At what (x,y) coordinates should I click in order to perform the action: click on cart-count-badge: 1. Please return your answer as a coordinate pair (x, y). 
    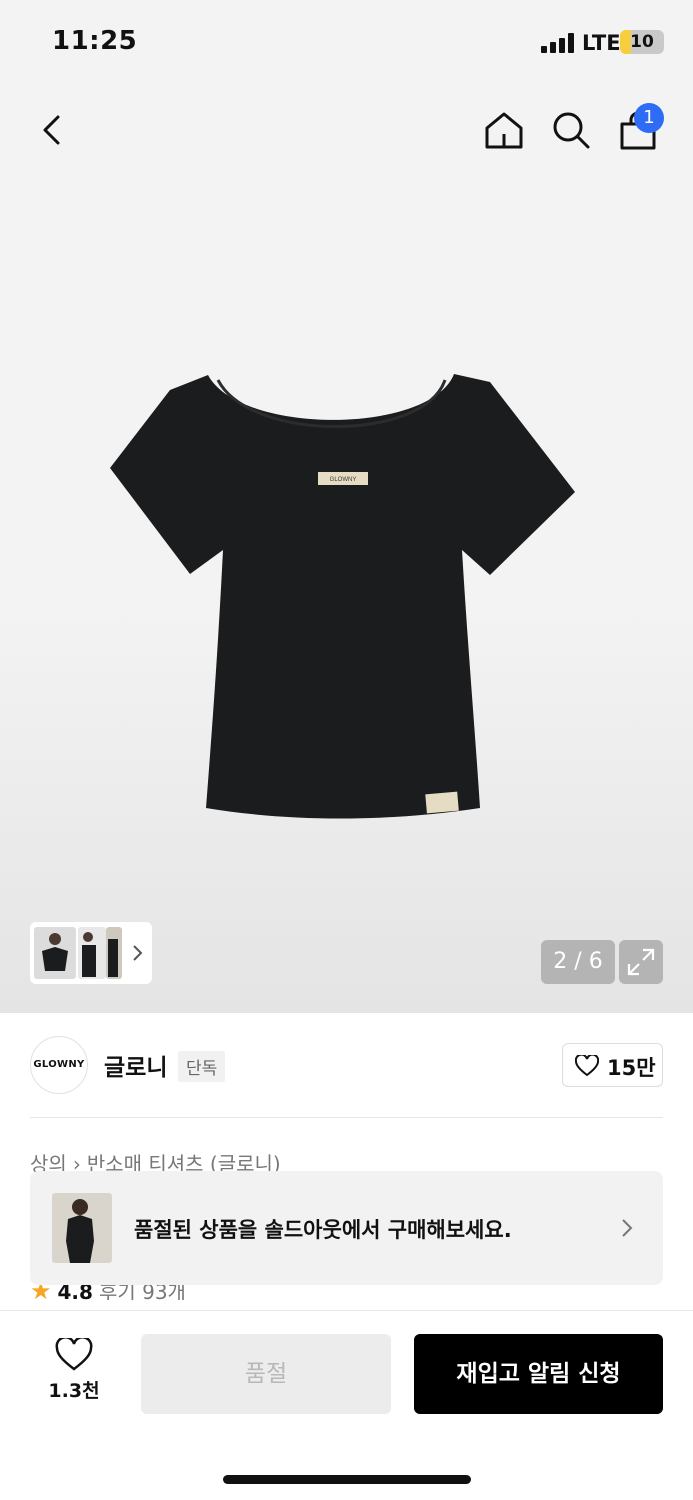
    Looking at the image, I should click on (649, 118).